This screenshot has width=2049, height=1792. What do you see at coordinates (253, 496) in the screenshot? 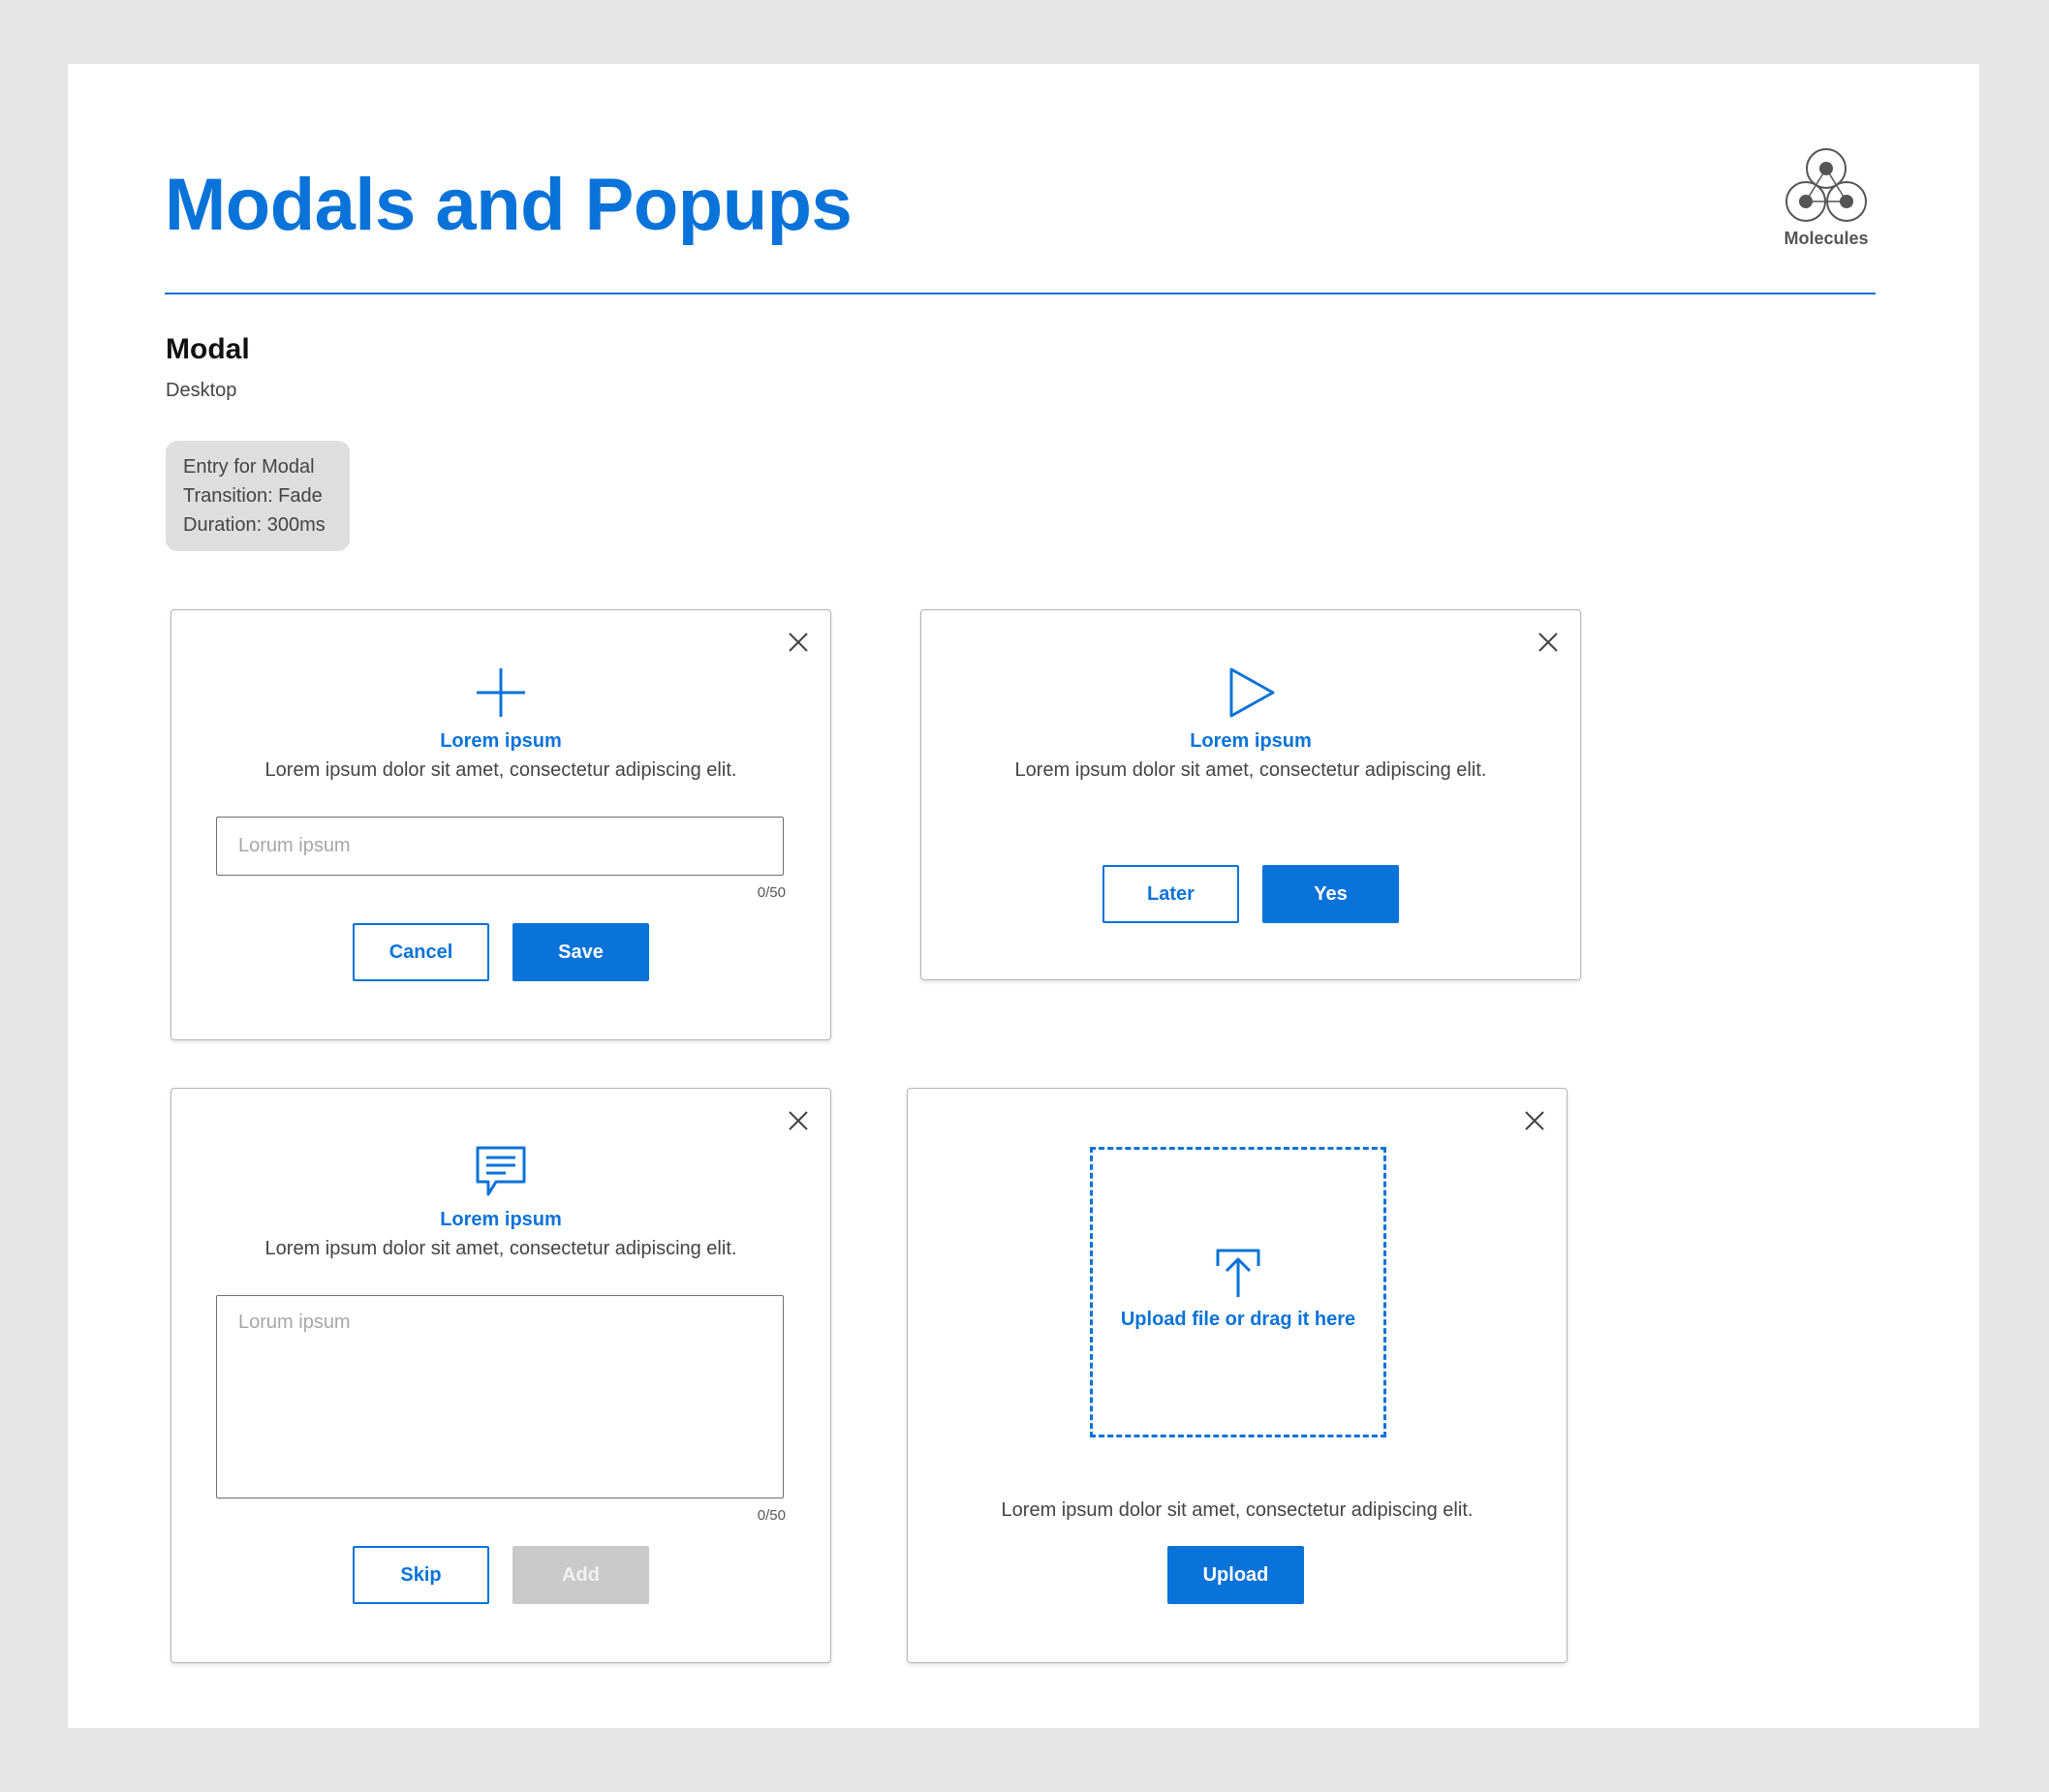
I see `note-line: Transition: Fade` at bounding box center [253, 496].